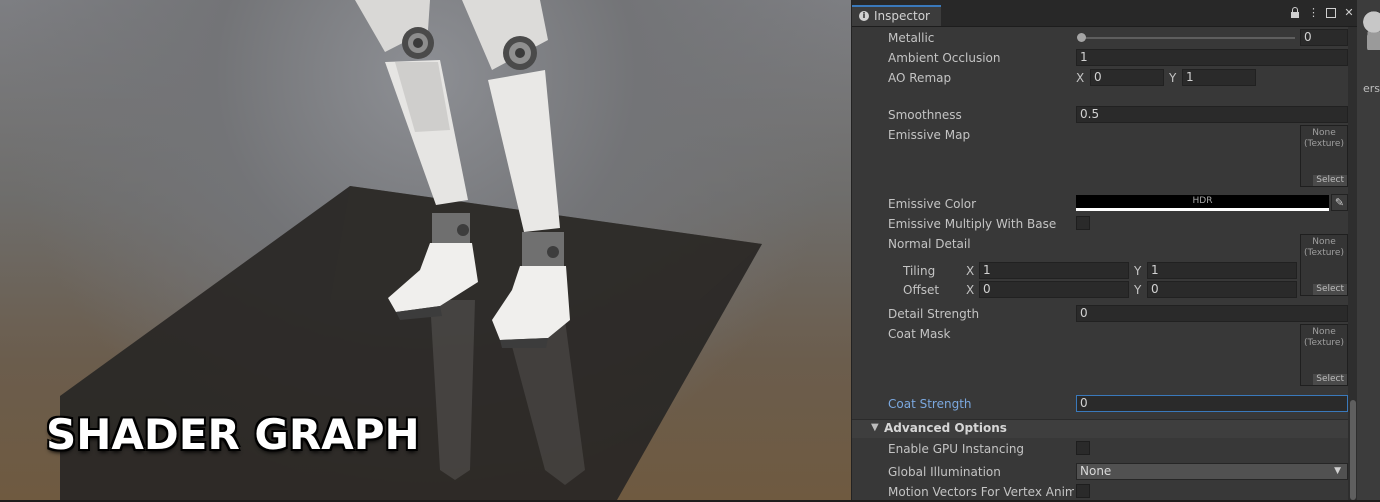  What do you see at coordinates (1212, 57) in the screenshot?
I see `ambient-occlusion-field: 1` at bounding box center [1212, 57].